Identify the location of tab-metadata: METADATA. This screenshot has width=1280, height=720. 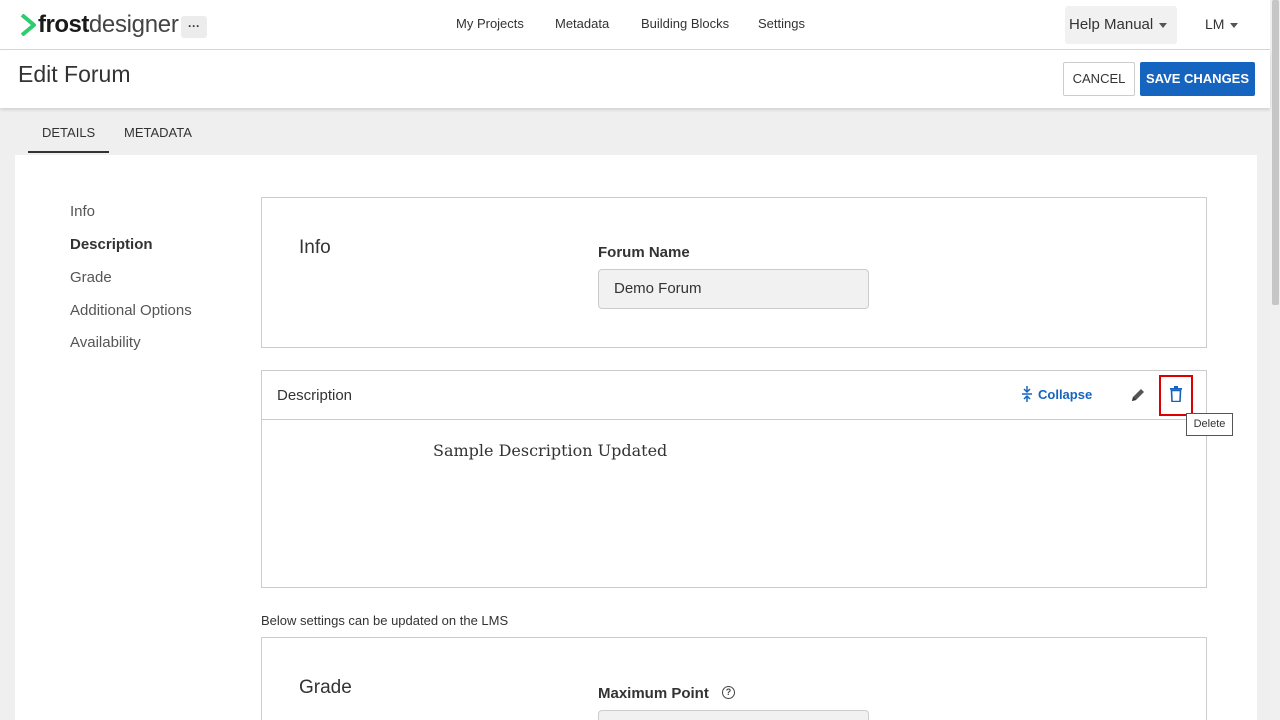
(158, 132).